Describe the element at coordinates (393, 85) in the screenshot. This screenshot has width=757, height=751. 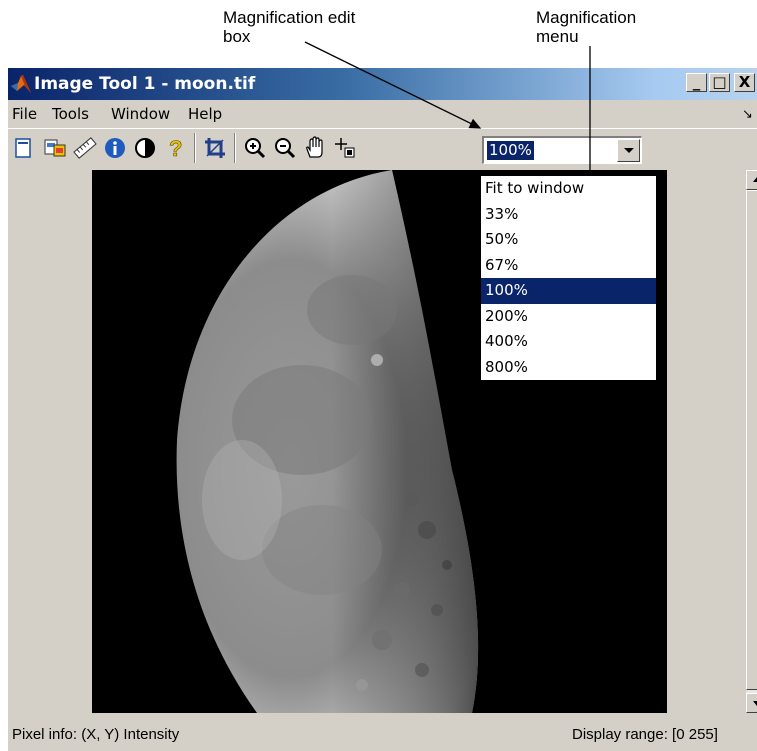
I see `edit-box-arrow` at that location.